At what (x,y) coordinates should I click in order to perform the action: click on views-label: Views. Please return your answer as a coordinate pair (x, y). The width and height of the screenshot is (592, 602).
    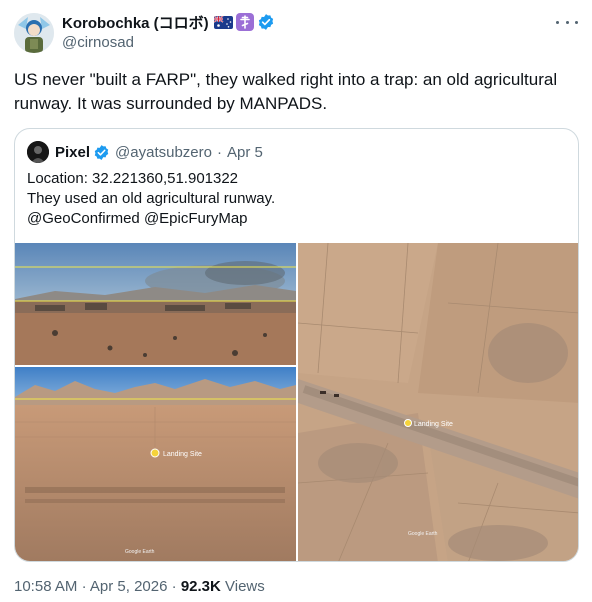
    Looking at the image, I should click on (245, 586).